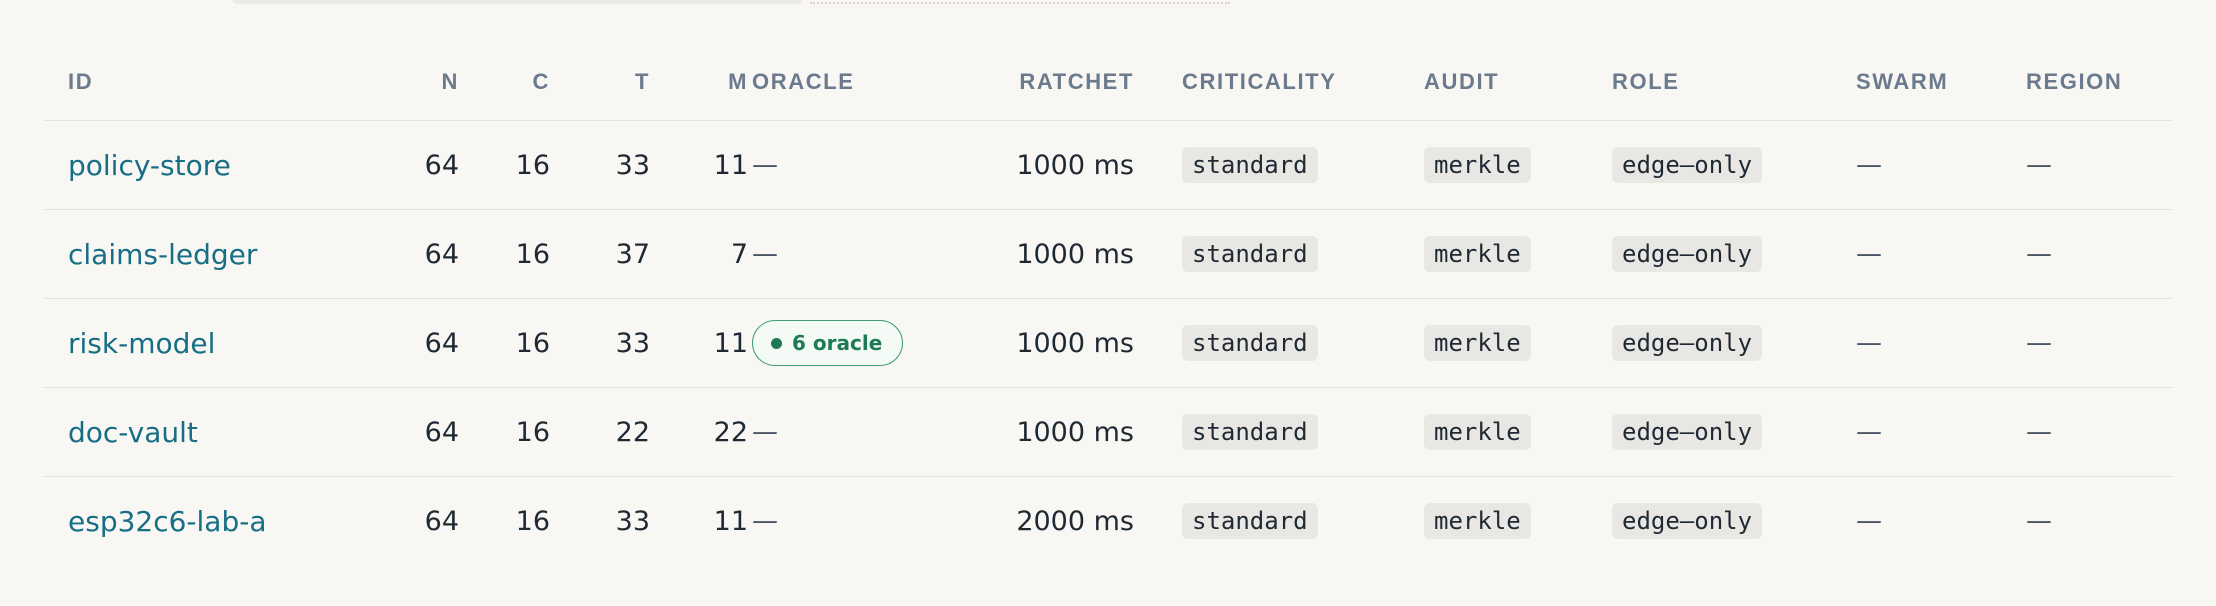  What do you see at coordinates (632, 432) in the screenshot?
I see `cell-t: 22` at bounding box center [632, 432].